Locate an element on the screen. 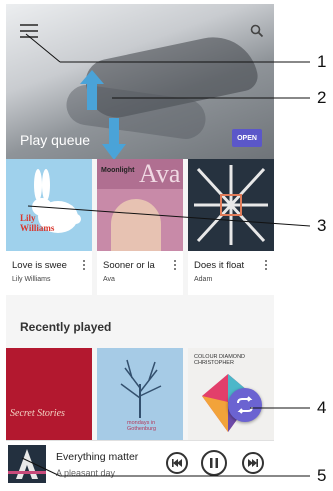 The width and height of the screenshot is (333, 491). album-art-subtext: Moonlight is located at coordinates (118, 170).